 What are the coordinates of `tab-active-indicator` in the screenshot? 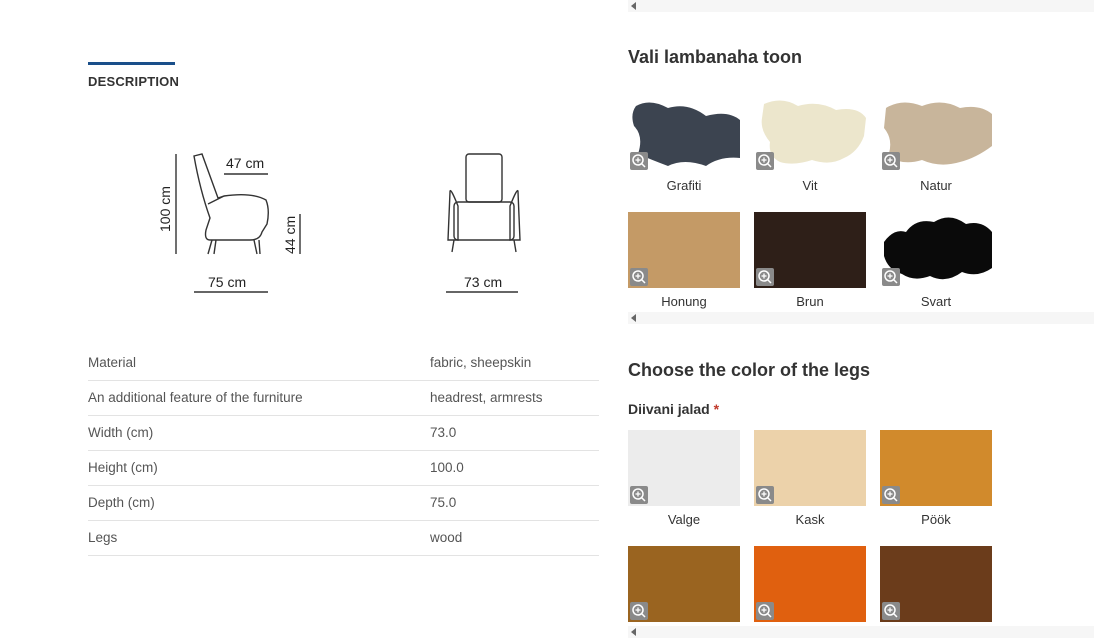 It's located at (131, 63).